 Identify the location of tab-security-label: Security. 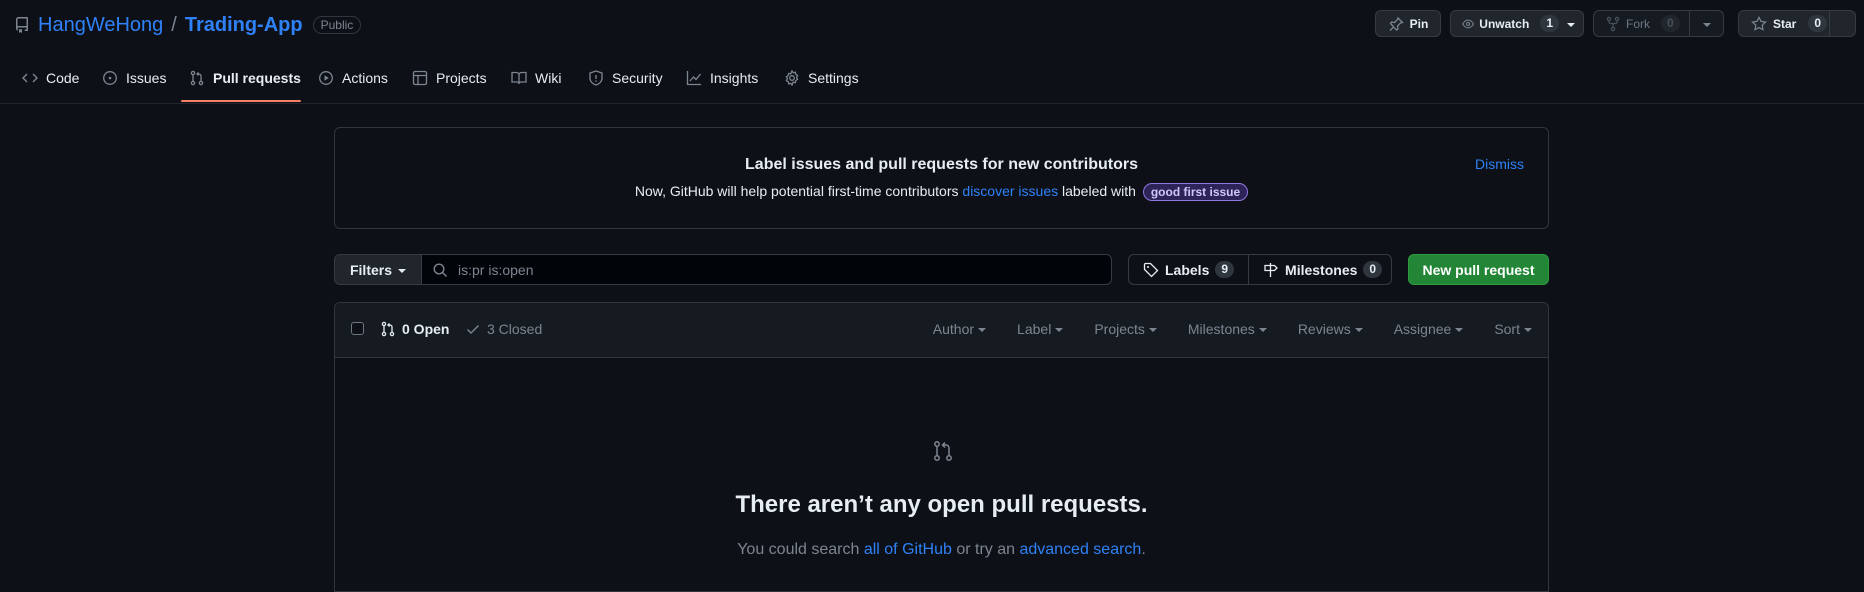
(637, 78).